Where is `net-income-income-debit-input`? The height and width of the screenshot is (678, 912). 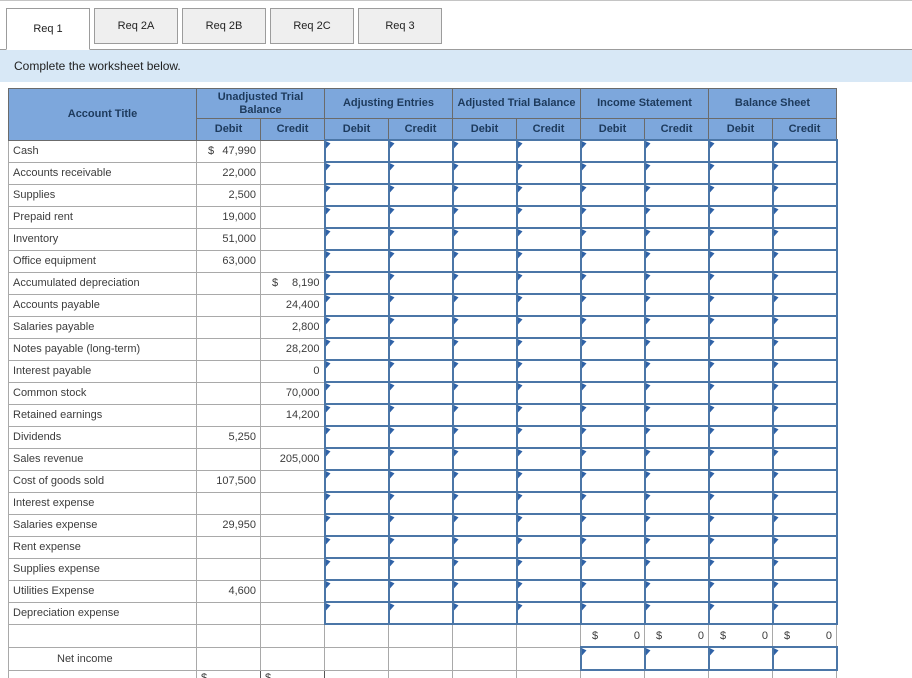 net-income-income-debit-input is located at coordinates (612, 658).